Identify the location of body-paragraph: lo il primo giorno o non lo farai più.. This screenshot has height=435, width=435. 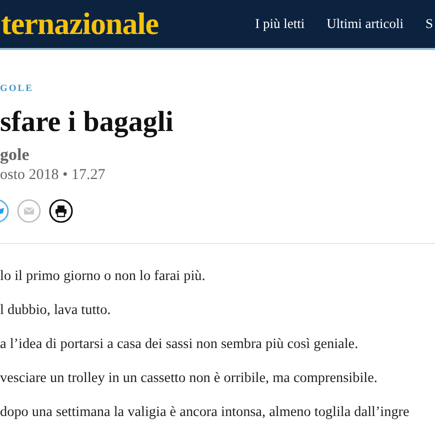
(103, 276).